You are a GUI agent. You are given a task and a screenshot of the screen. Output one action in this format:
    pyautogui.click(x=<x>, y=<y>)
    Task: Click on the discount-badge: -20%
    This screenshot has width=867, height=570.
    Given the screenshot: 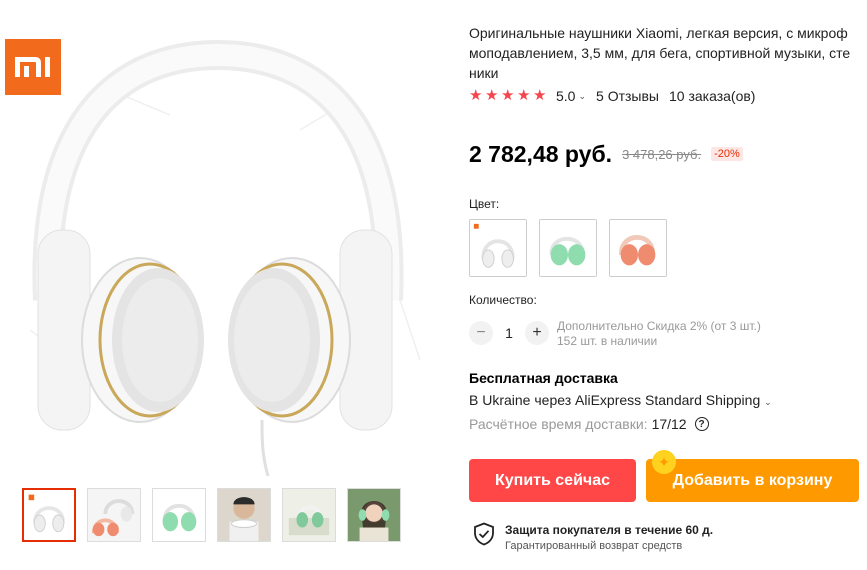 What is the action you would take?
    pyautogui.click(x=727, y=154)
    